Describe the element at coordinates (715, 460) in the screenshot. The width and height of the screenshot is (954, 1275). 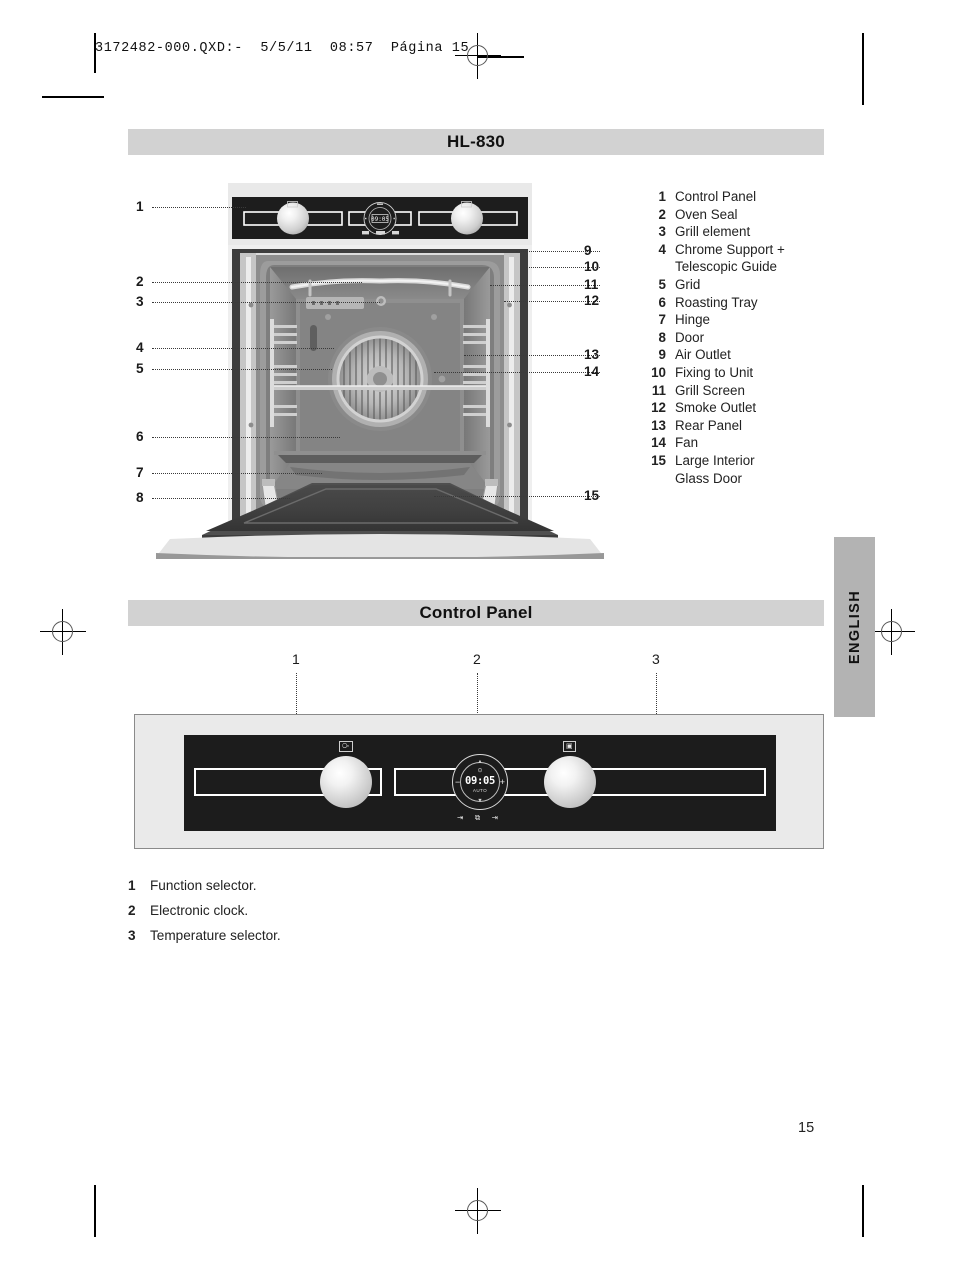
I see `part-label: Large Interior` at that location.